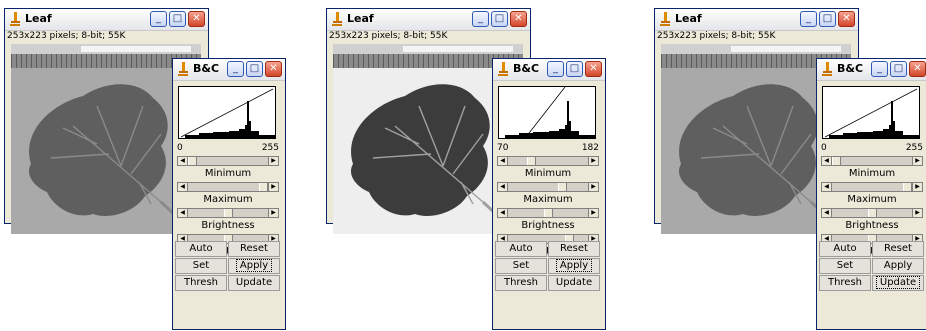 Image resolution: width=926 pixels, height=331 pixels. I want to click on range-min-value: 70, so click(503, 148).